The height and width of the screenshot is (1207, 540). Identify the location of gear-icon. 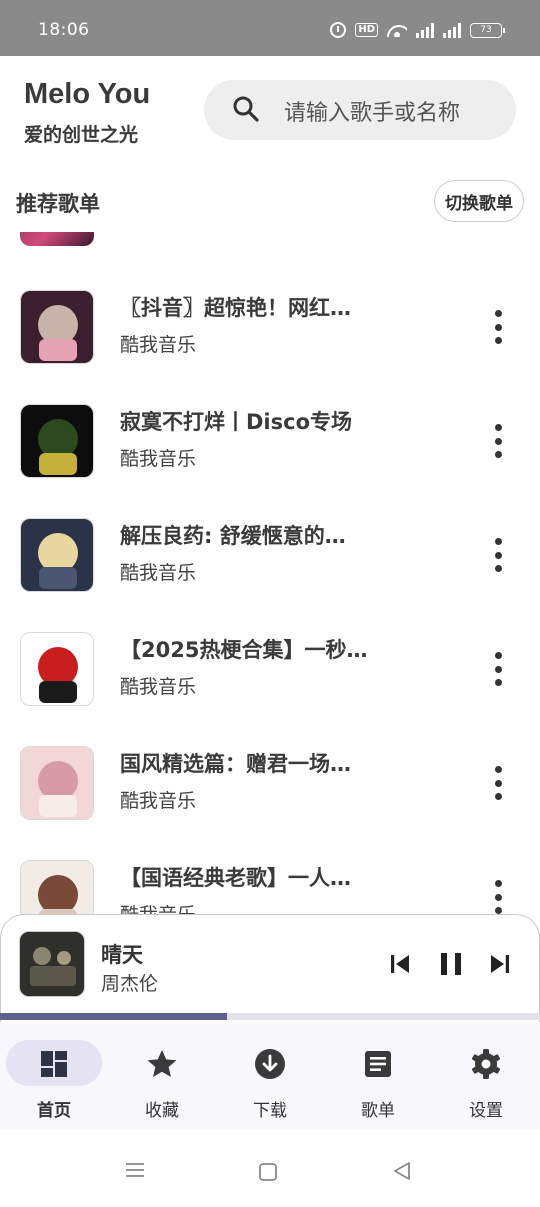
(486, 1064).